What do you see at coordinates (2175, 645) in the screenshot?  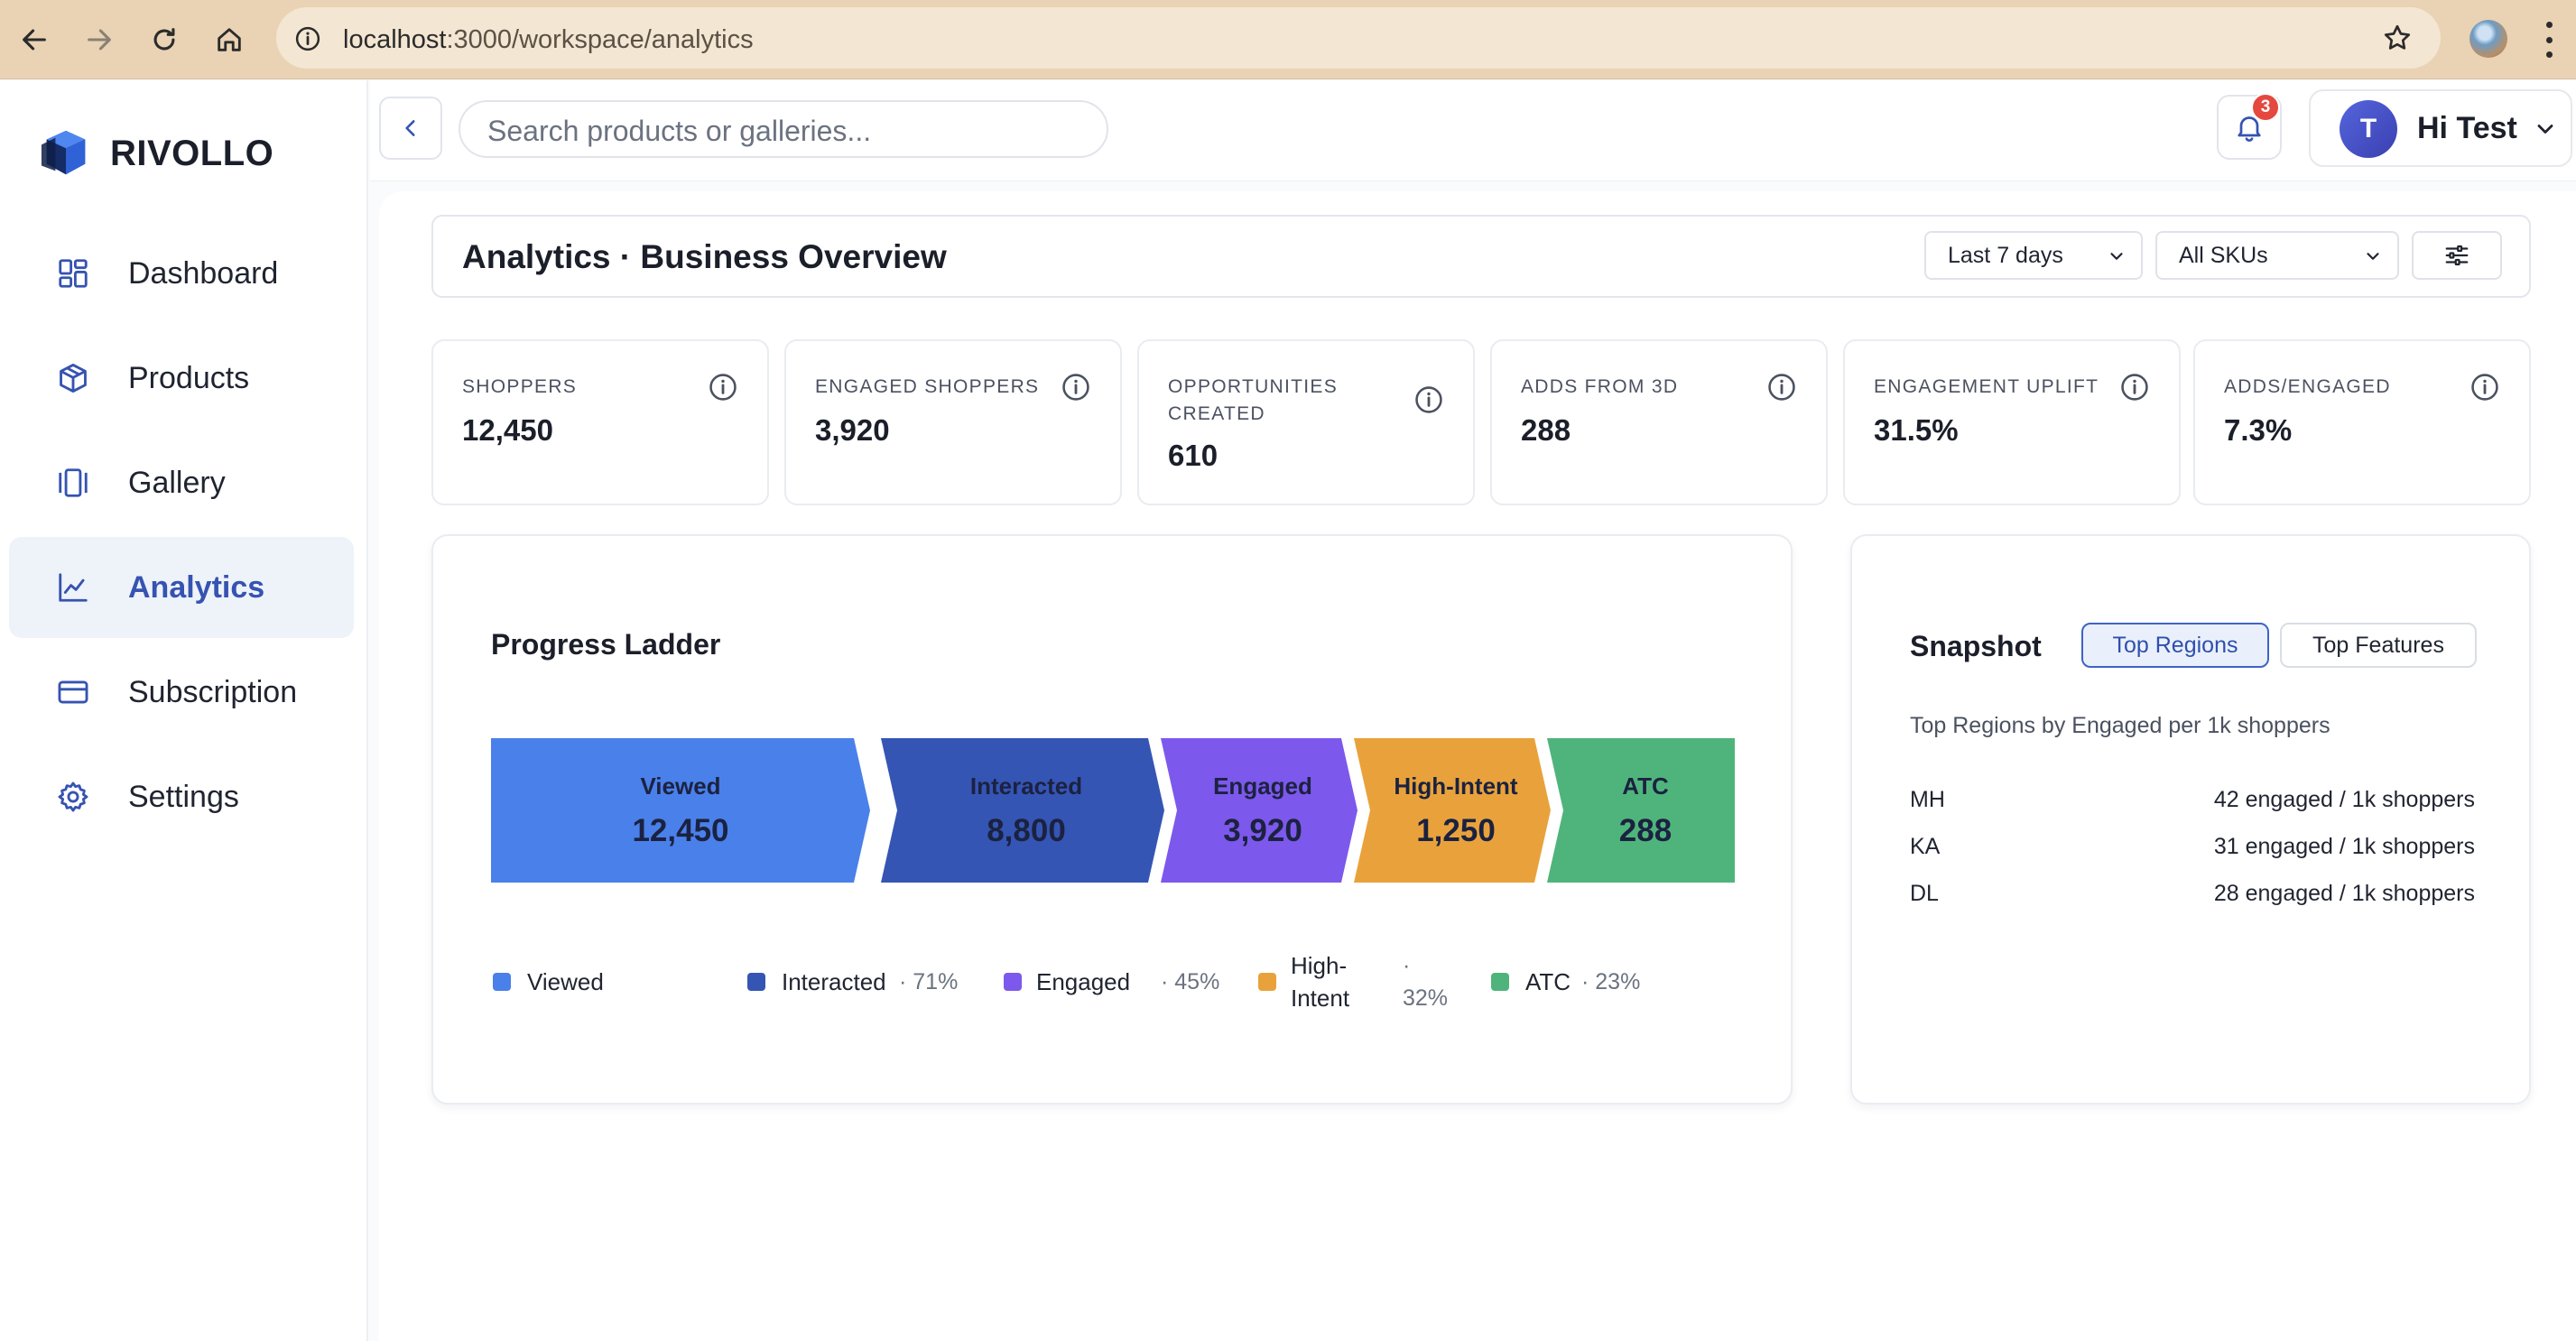 I see `tab-top-regions: Top Regions` at bounding box center [2175, 645].